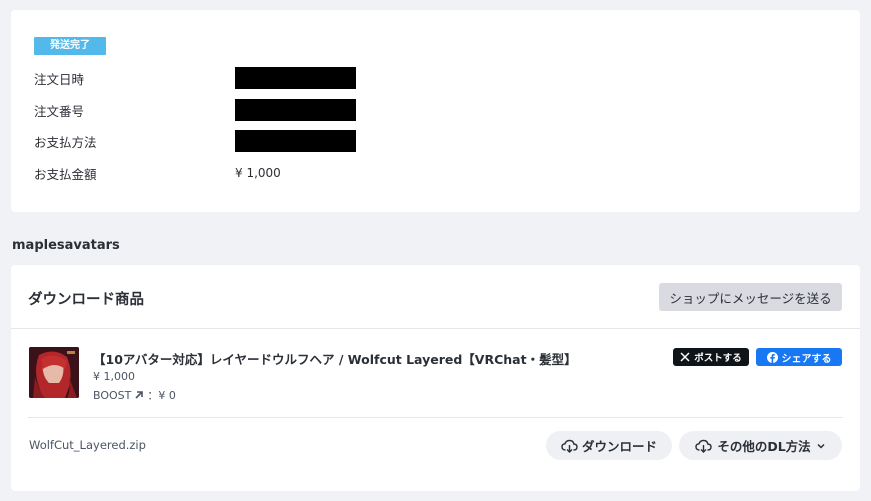  I want to click on chevron-down-icon, so click(821, 446).